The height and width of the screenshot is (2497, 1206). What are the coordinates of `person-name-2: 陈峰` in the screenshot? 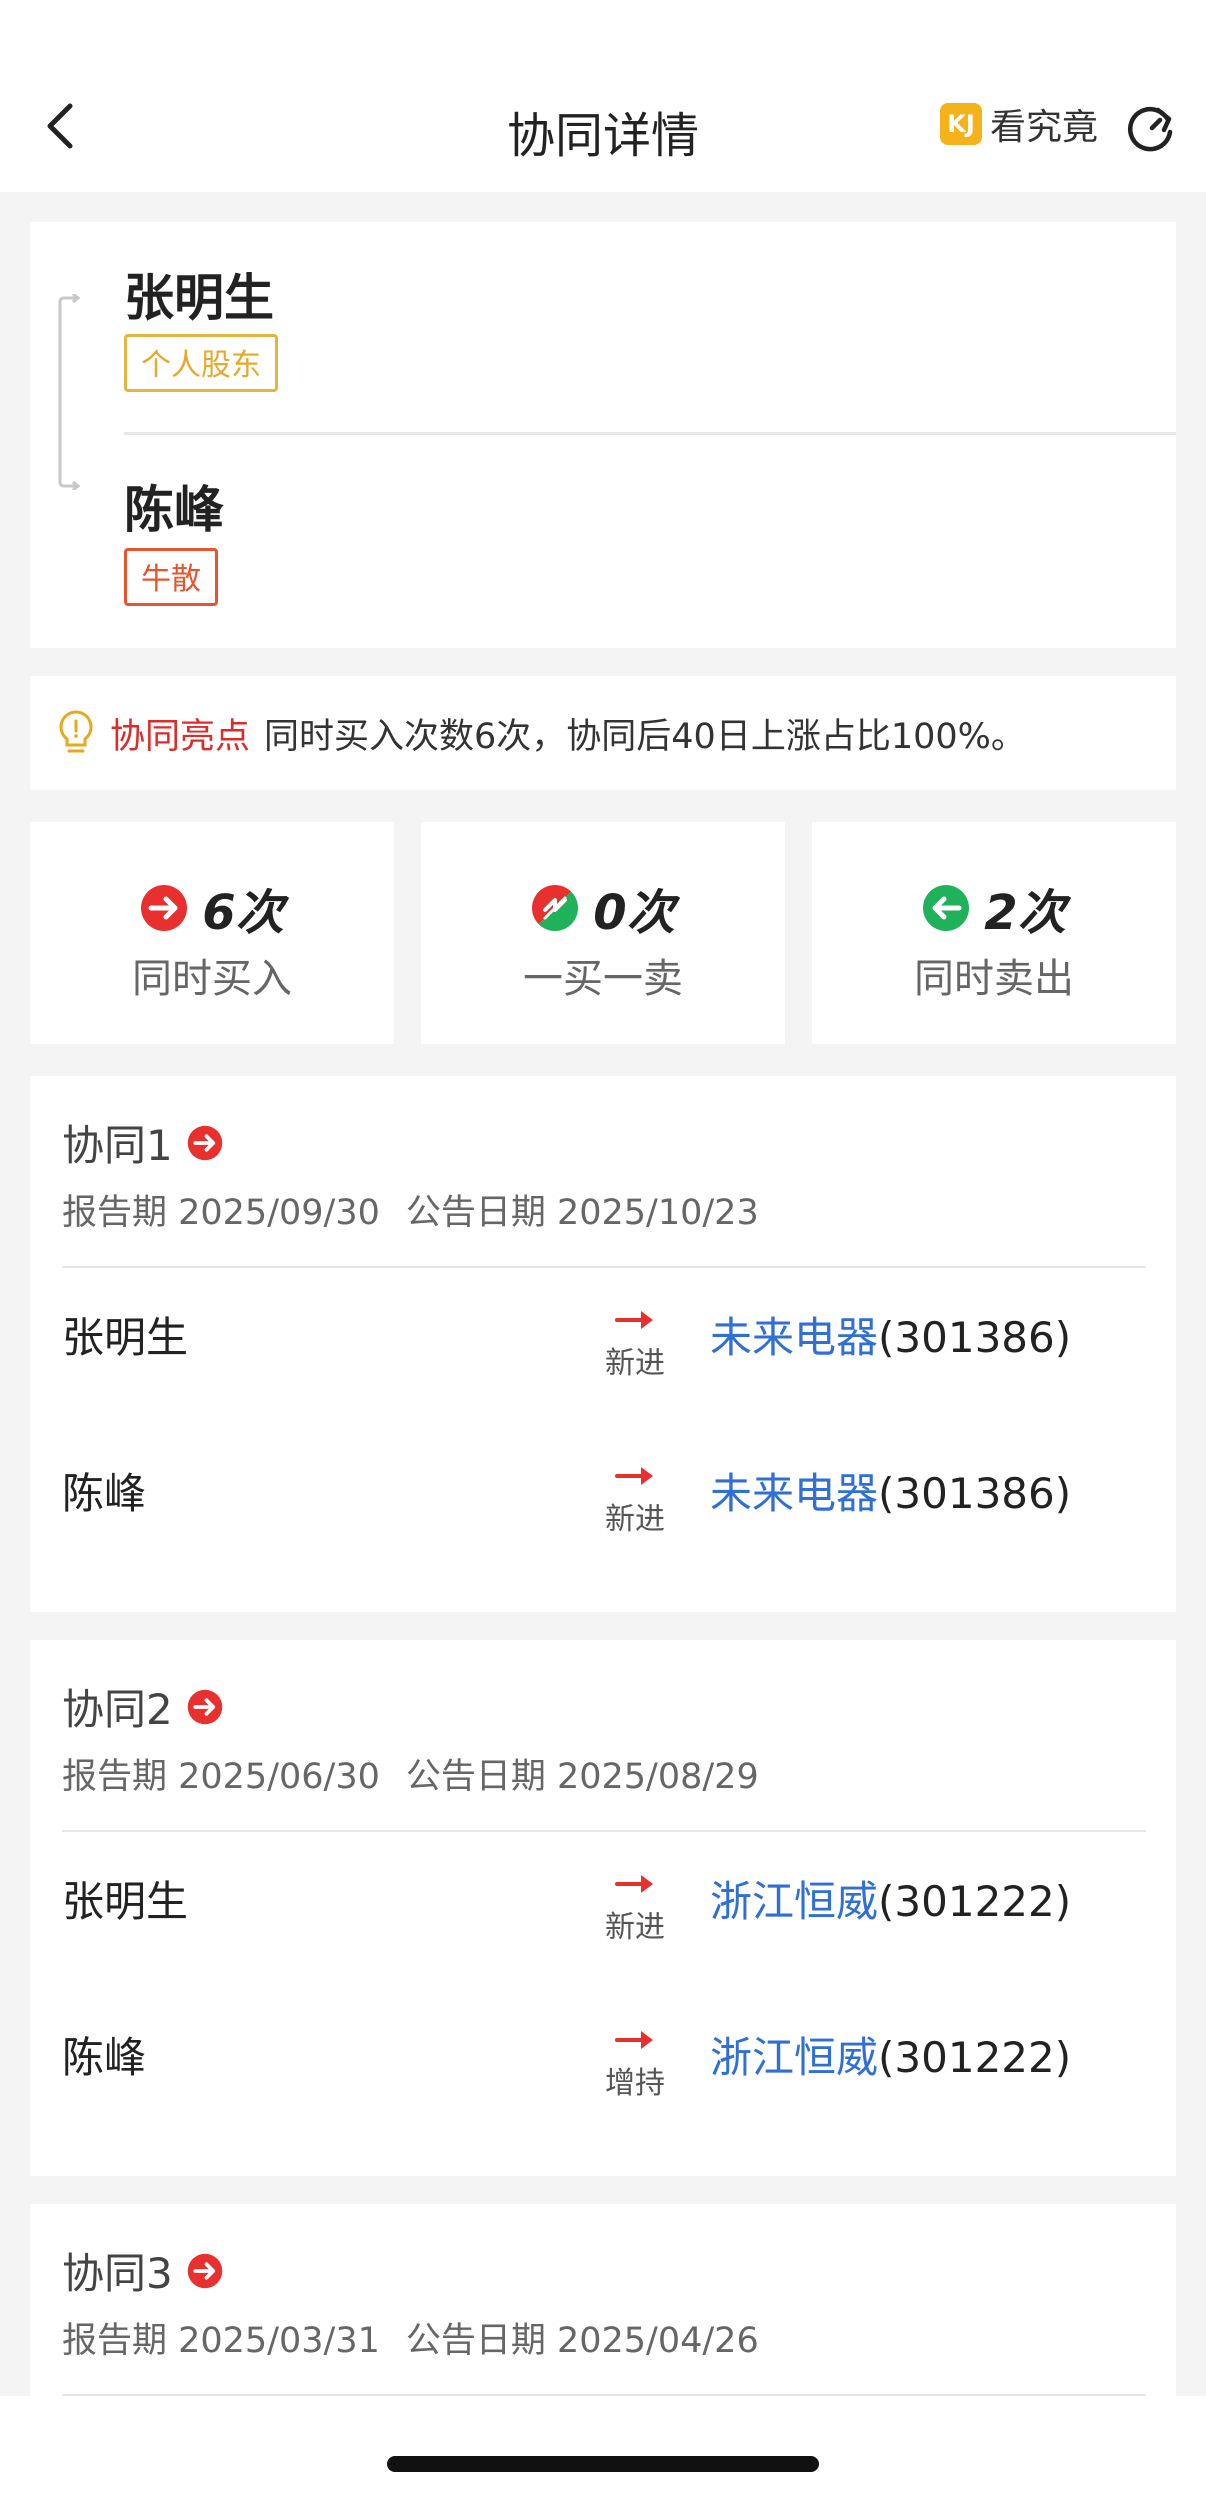 It's located at (174, 506).